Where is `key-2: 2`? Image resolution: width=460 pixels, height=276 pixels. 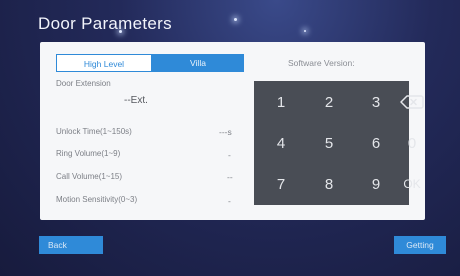 key-2: 2 is located at coordinates (329, 102).